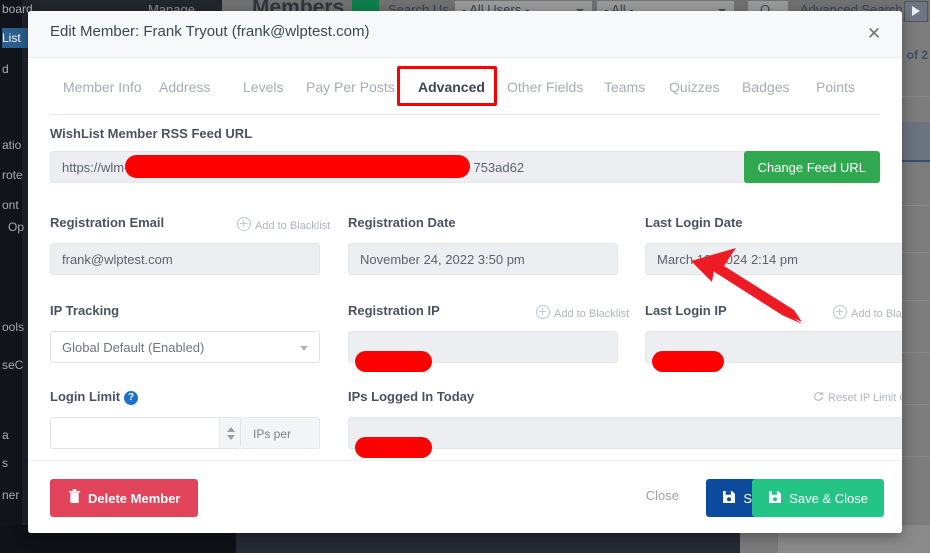 This screenshot has width=930, height=553. What do you see at coordinates (102, 87) in the screenshot?
I see `tab-member-info: Member Info` at bounding box center [102, 87].